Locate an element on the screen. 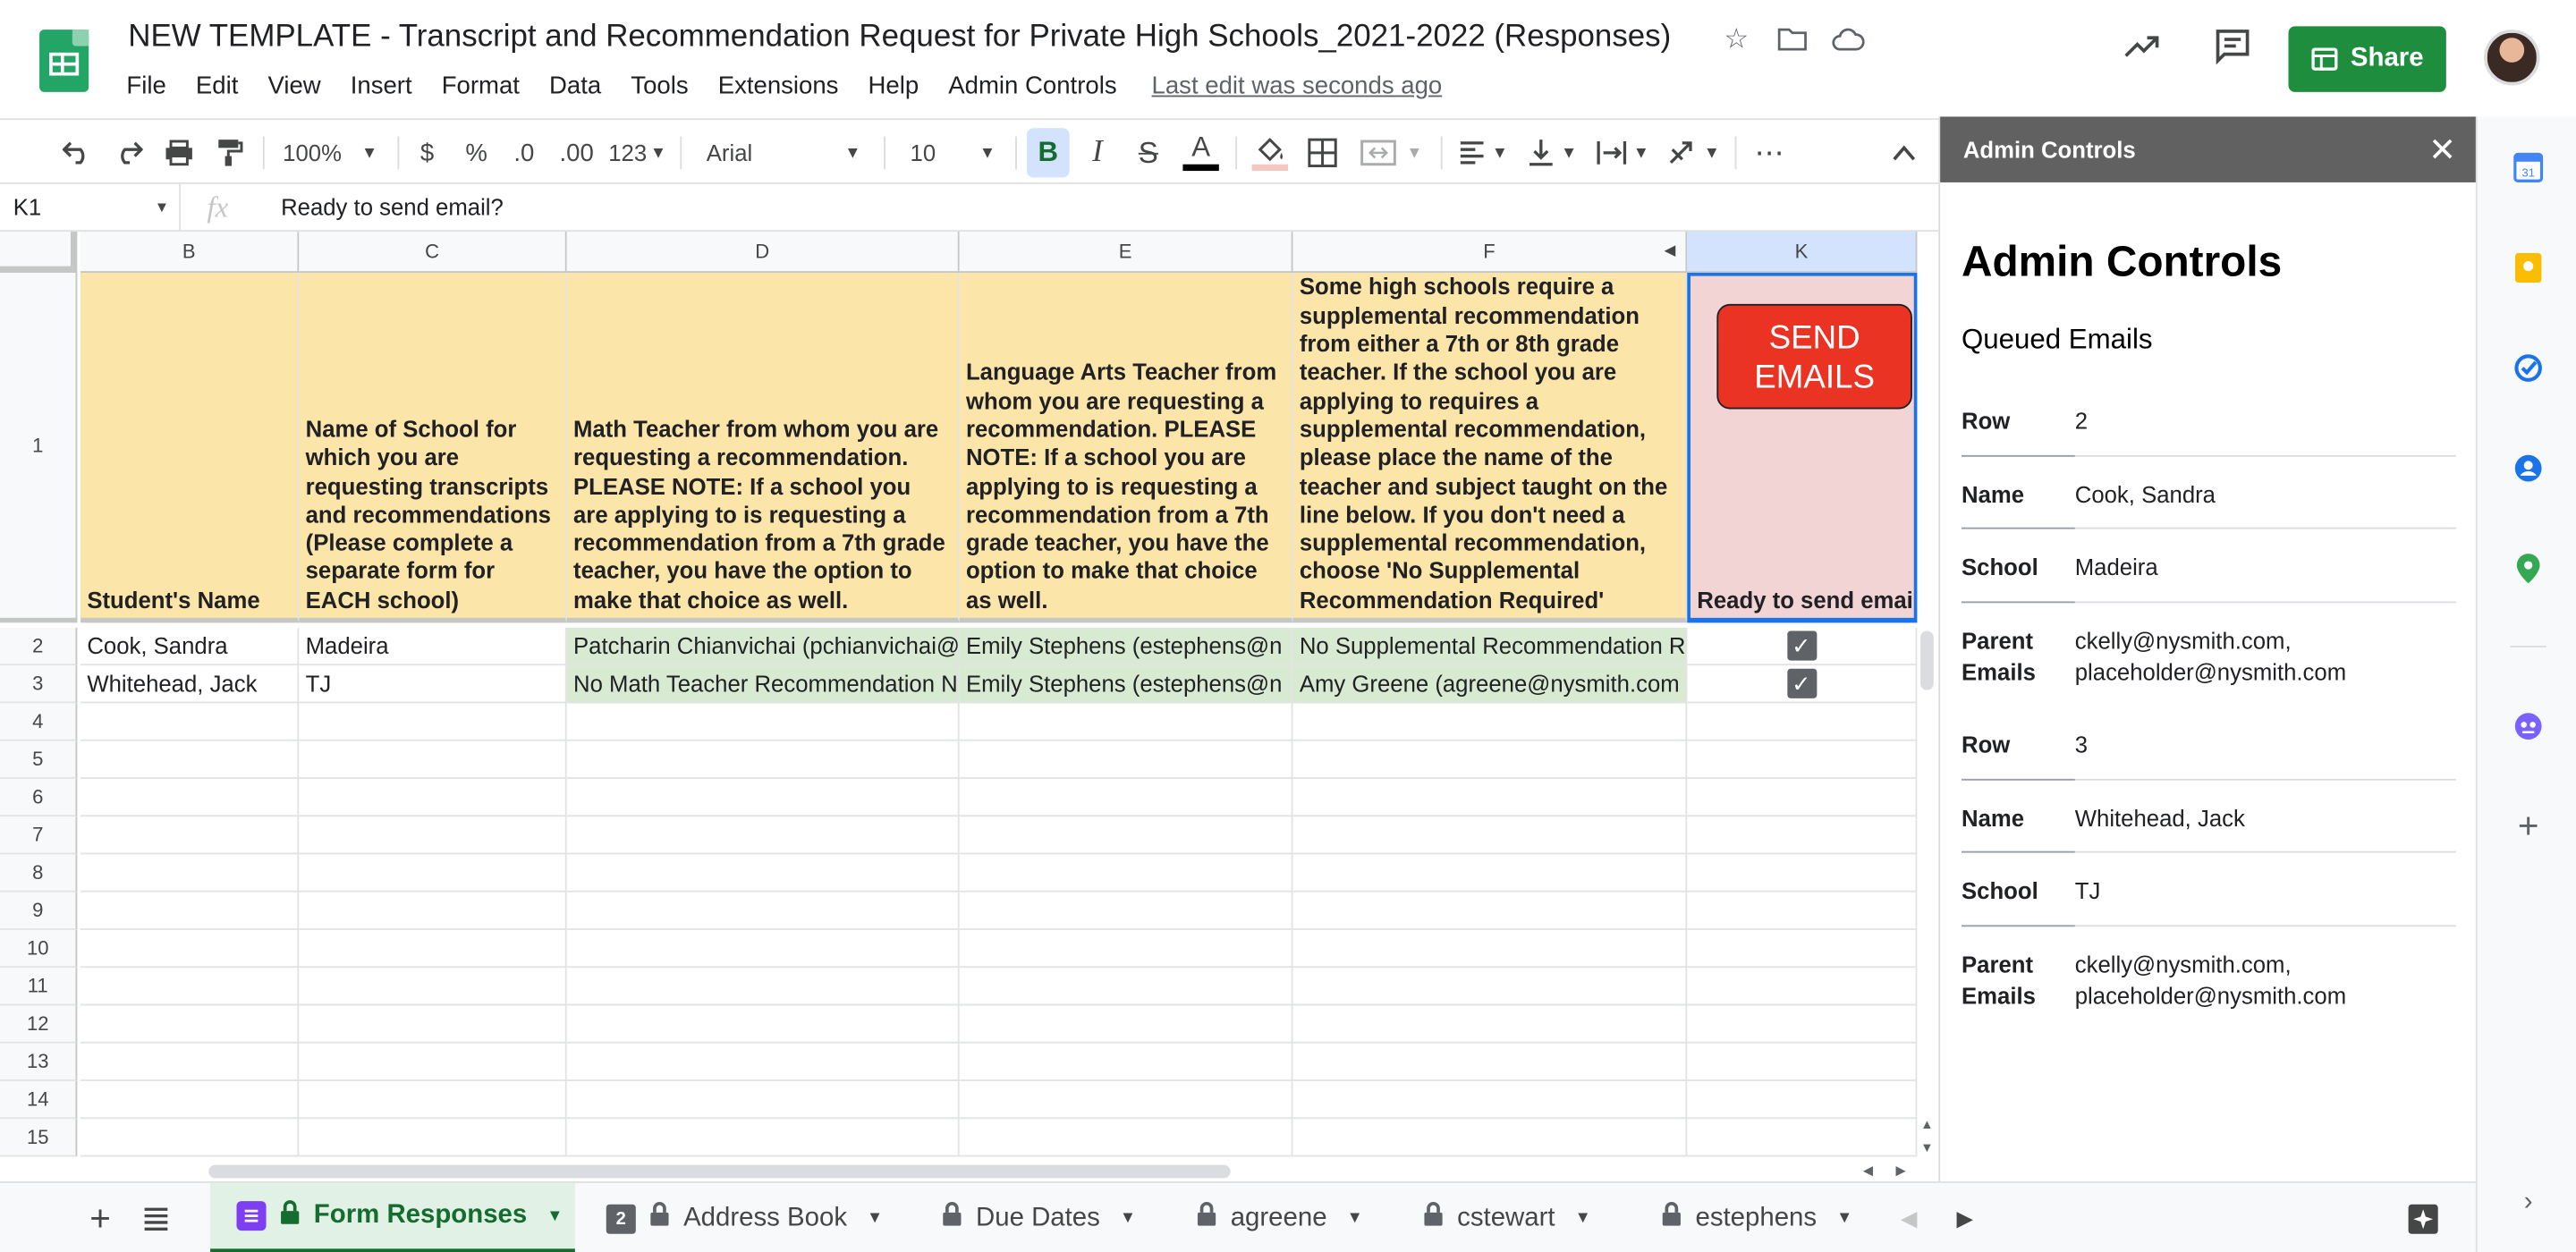 The width and height of the screenshot is (2576, 1252). strikethrough-icon: S is located at coordinates (1148, 152).